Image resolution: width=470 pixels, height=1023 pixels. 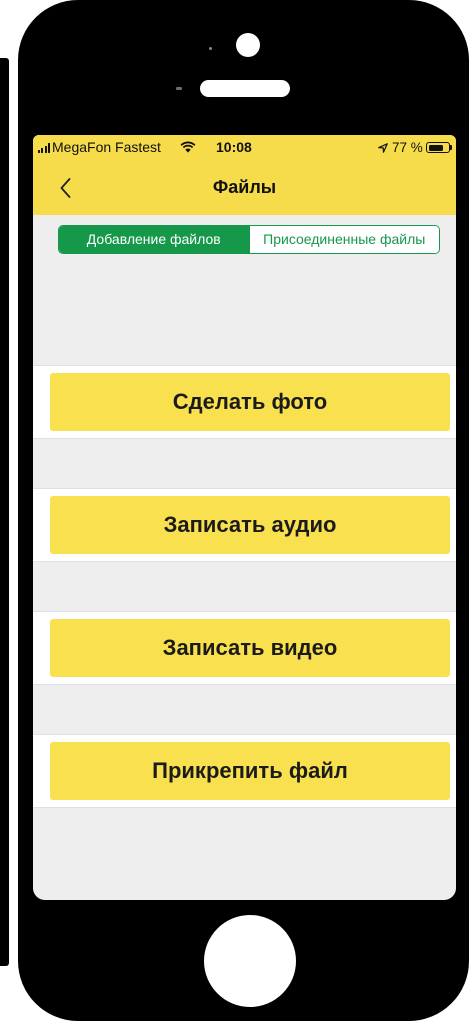 I want to click on nav-bar: Файлы, so click(x=244, y=187).